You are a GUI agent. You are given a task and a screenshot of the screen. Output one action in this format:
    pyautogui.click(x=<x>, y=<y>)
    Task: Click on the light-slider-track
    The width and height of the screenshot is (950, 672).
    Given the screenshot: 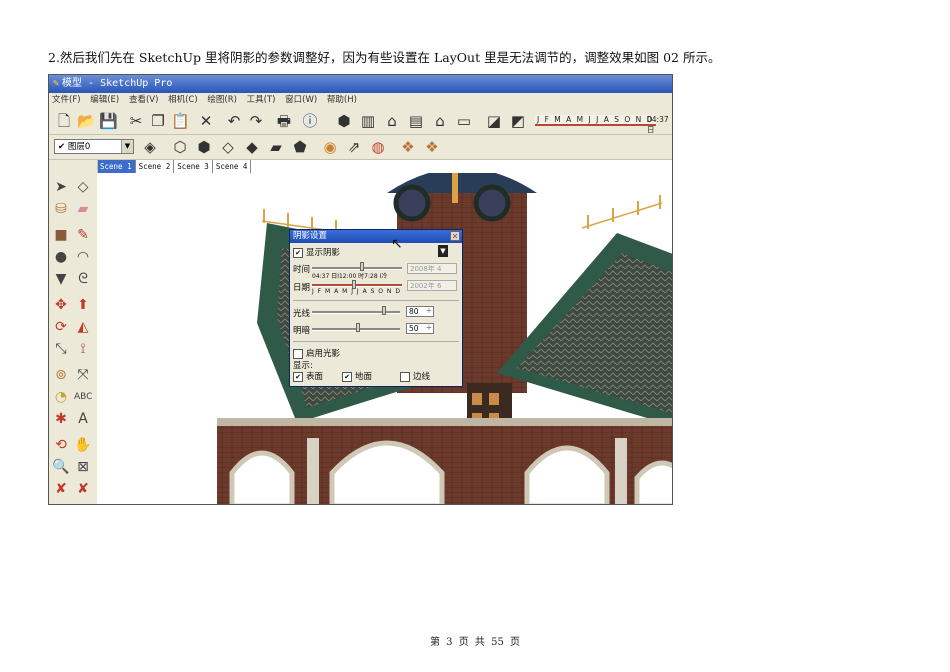 What is the action you would take?
    pyautogui.click(x=356, y=312)
    